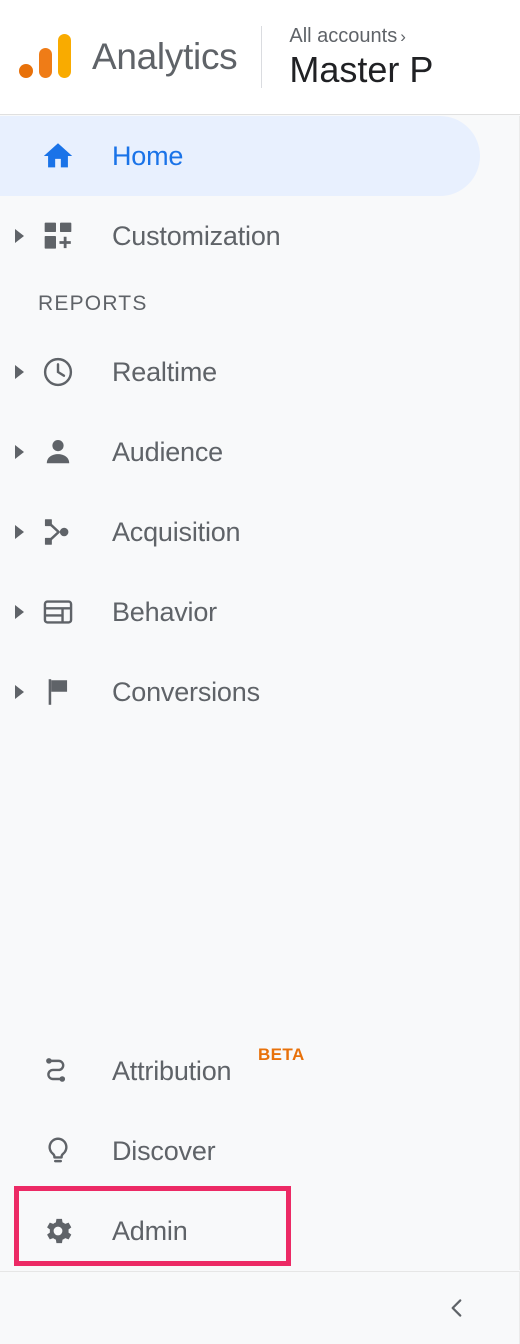 Image resolution: width=520 pixels, height=1344 pixels. I want to click on sidebar-item-discover: Discover, so click(260, 1151).